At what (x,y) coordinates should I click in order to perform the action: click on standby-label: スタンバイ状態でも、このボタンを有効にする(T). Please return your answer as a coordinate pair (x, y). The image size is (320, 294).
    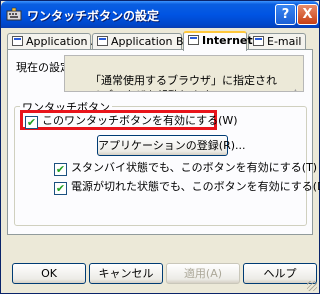
    Looking at the image, I should click on (194, 167).